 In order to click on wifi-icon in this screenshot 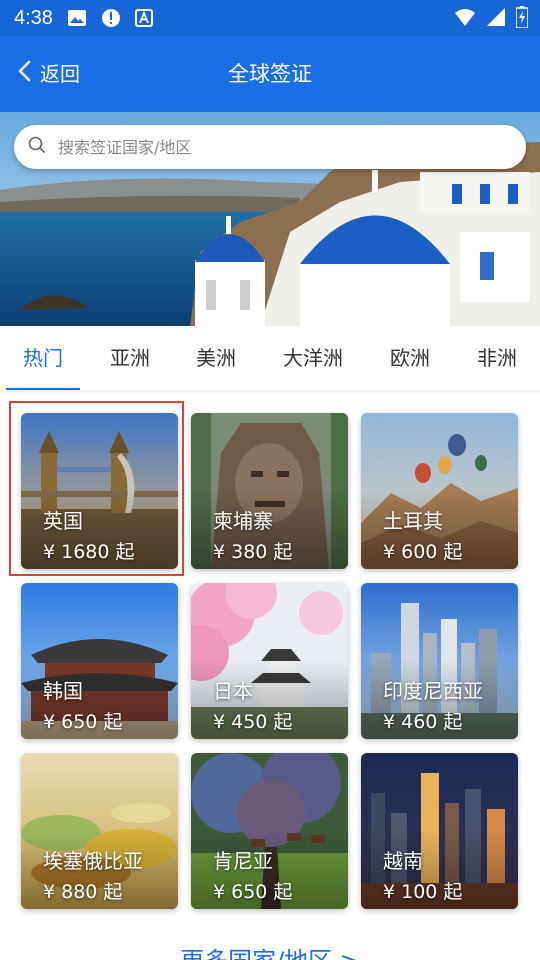, I will do `click(465, 19)`.